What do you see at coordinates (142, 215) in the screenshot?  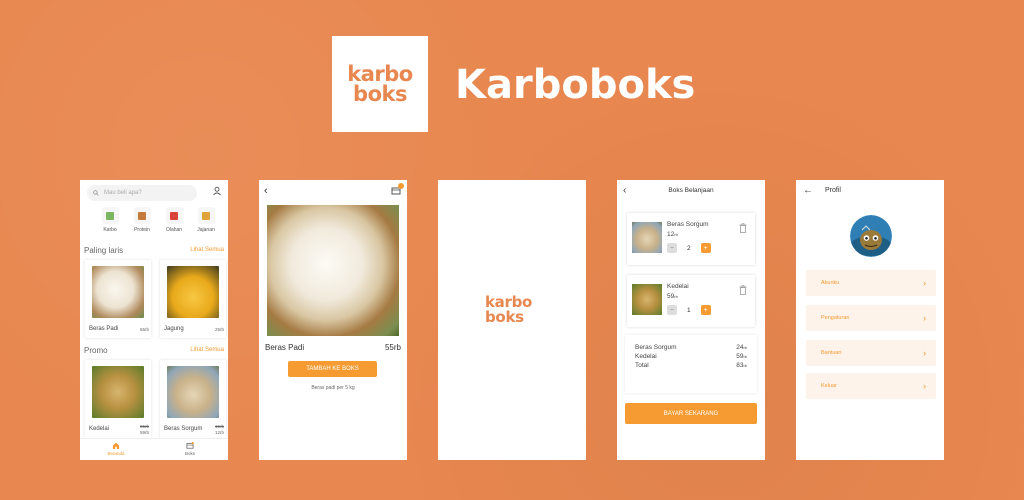 I see `protein-icon` at bounding box center [142, 215].